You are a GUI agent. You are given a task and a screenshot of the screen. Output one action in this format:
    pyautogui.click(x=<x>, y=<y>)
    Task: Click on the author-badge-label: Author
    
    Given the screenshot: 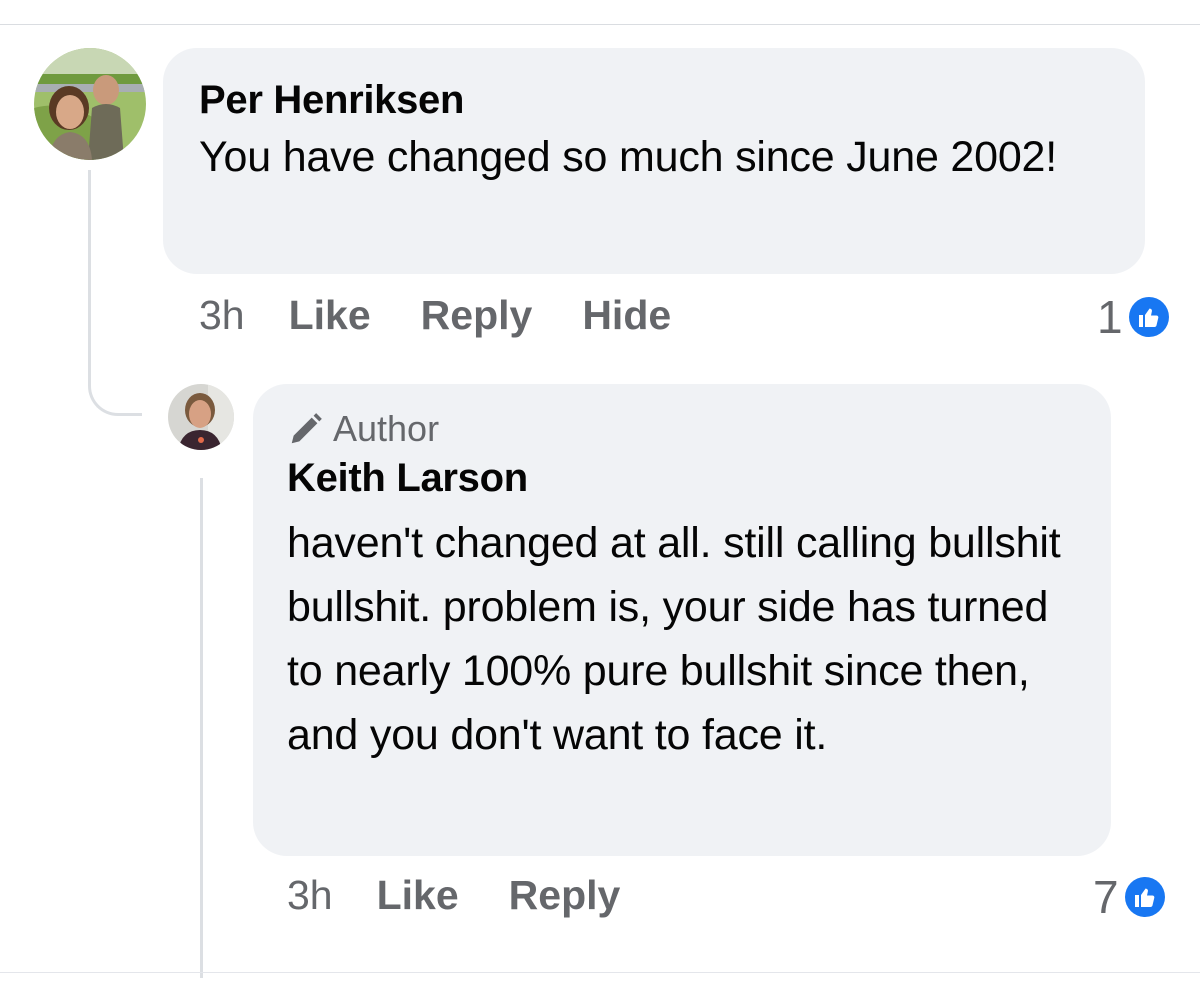 What is the action you would take?
    pyautogui.click(x=386, y=428)
    